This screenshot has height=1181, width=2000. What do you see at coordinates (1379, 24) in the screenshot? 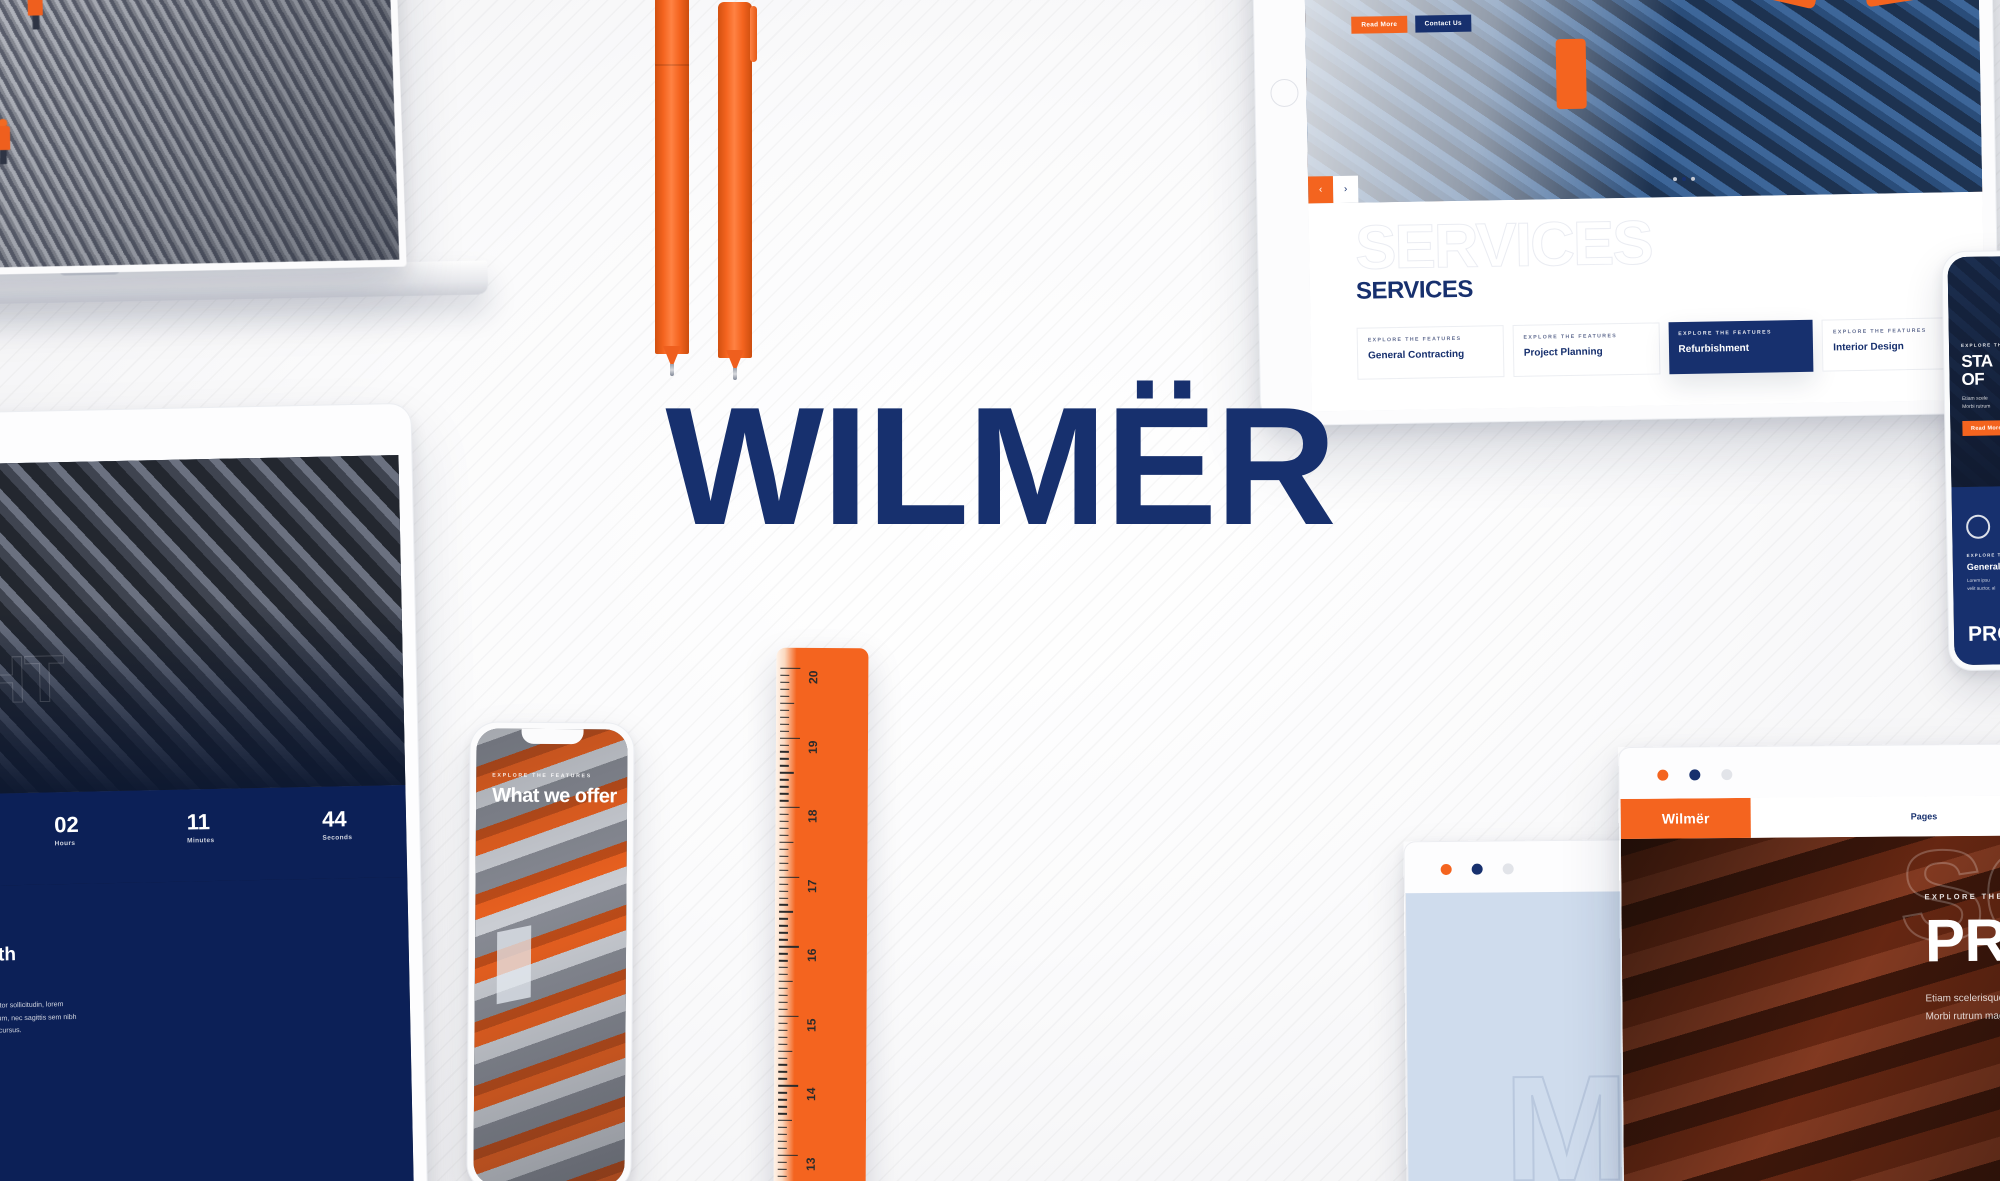
I see `read-more-button: Read More` at bounding box center [1379, 24].